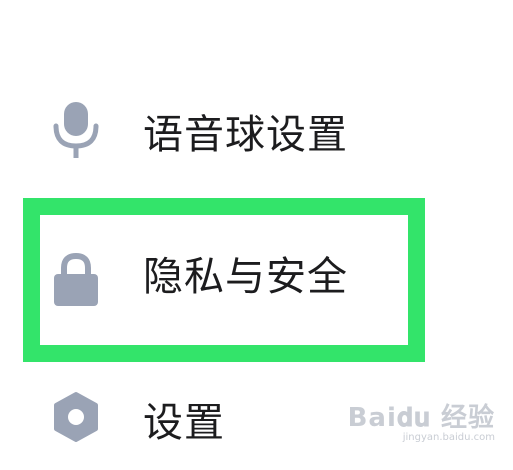 The height and width of the screenshot is (470, 513). What do you see at coordinates (76, 130) in the screenshot?
I see `microphone-icon` at bounding box center [76, 130].